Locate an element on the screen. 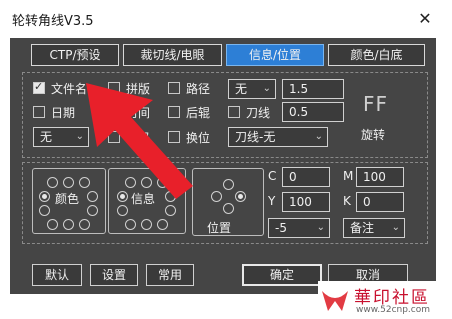 Image resolution: width=452 pixels, height=319 pixels. info-position-group: 信息 is located at coordinates (147, 201).